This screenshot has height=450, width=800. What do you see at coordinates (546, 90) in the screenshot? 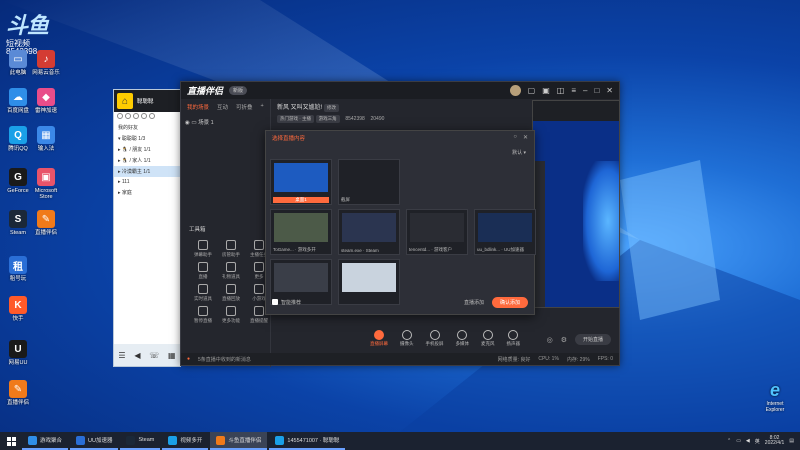
I see `chat-icon: ▣` at bounding box center [546, 90].